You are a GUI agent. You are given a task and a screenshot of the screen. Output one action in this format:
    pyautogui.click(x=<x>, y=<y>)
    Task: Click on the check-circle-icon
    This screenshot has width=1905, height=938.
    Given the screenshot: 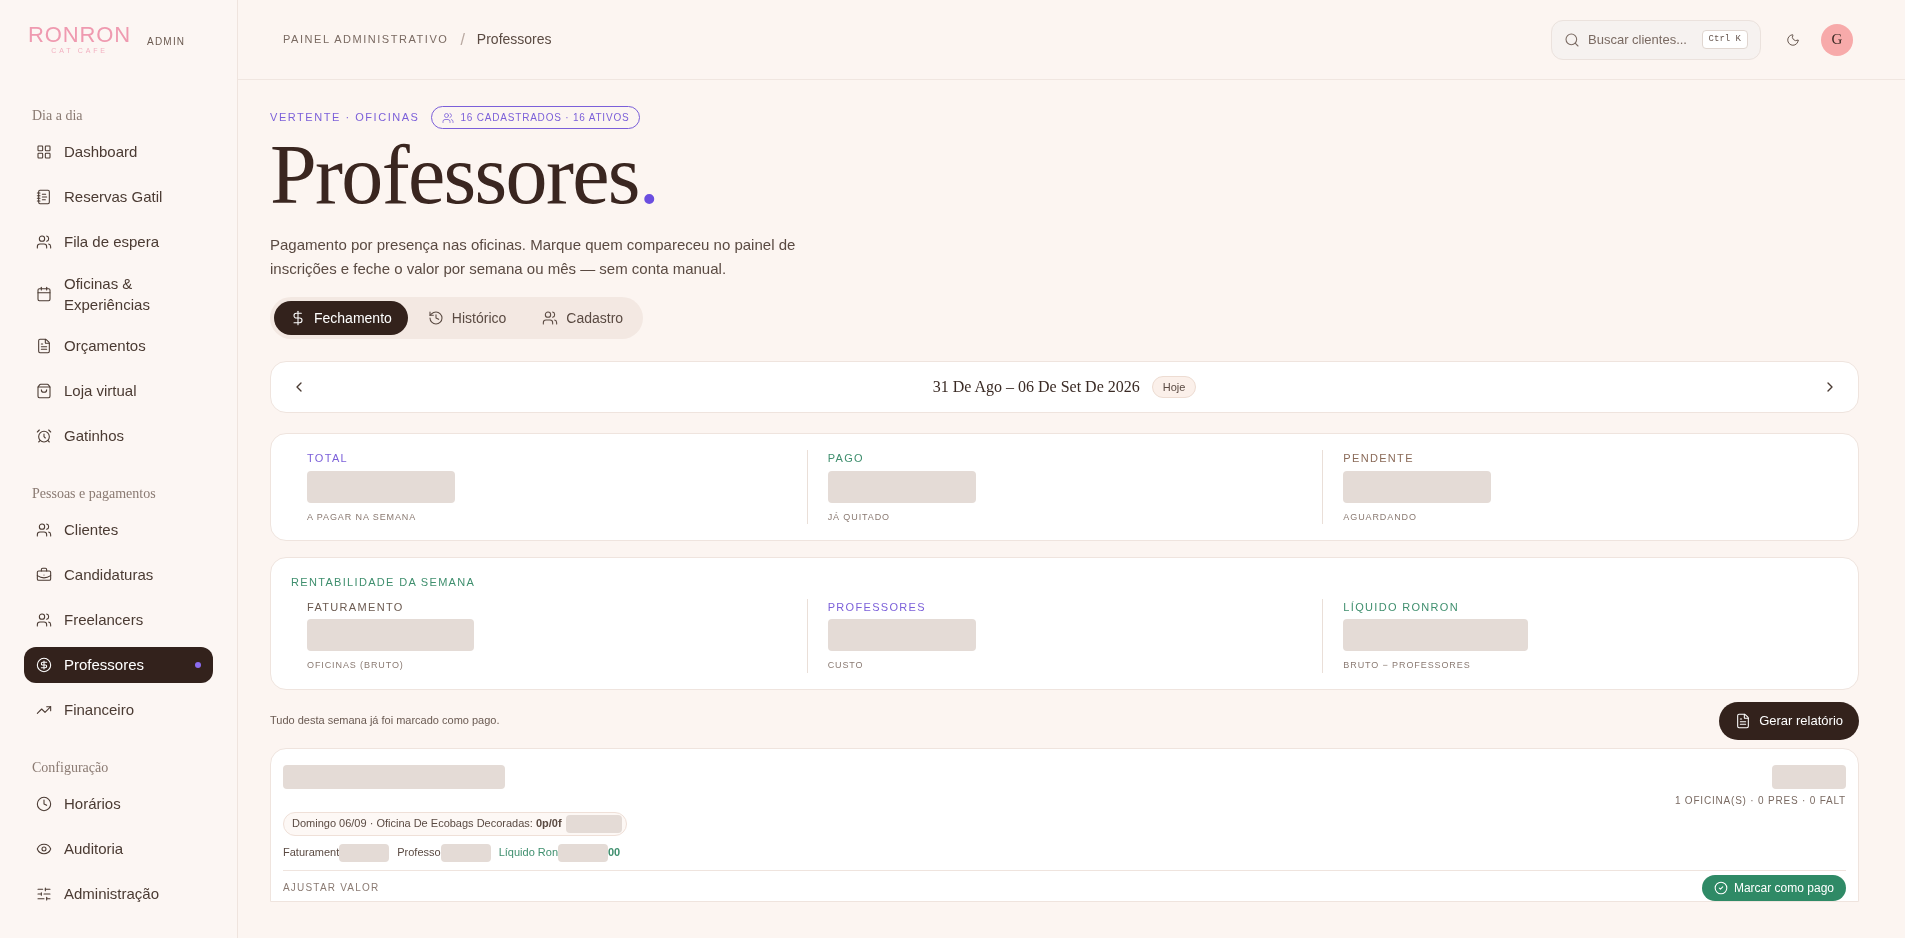 What is the action you would take?
    pyautogui.click(x=1720, y=887)
    